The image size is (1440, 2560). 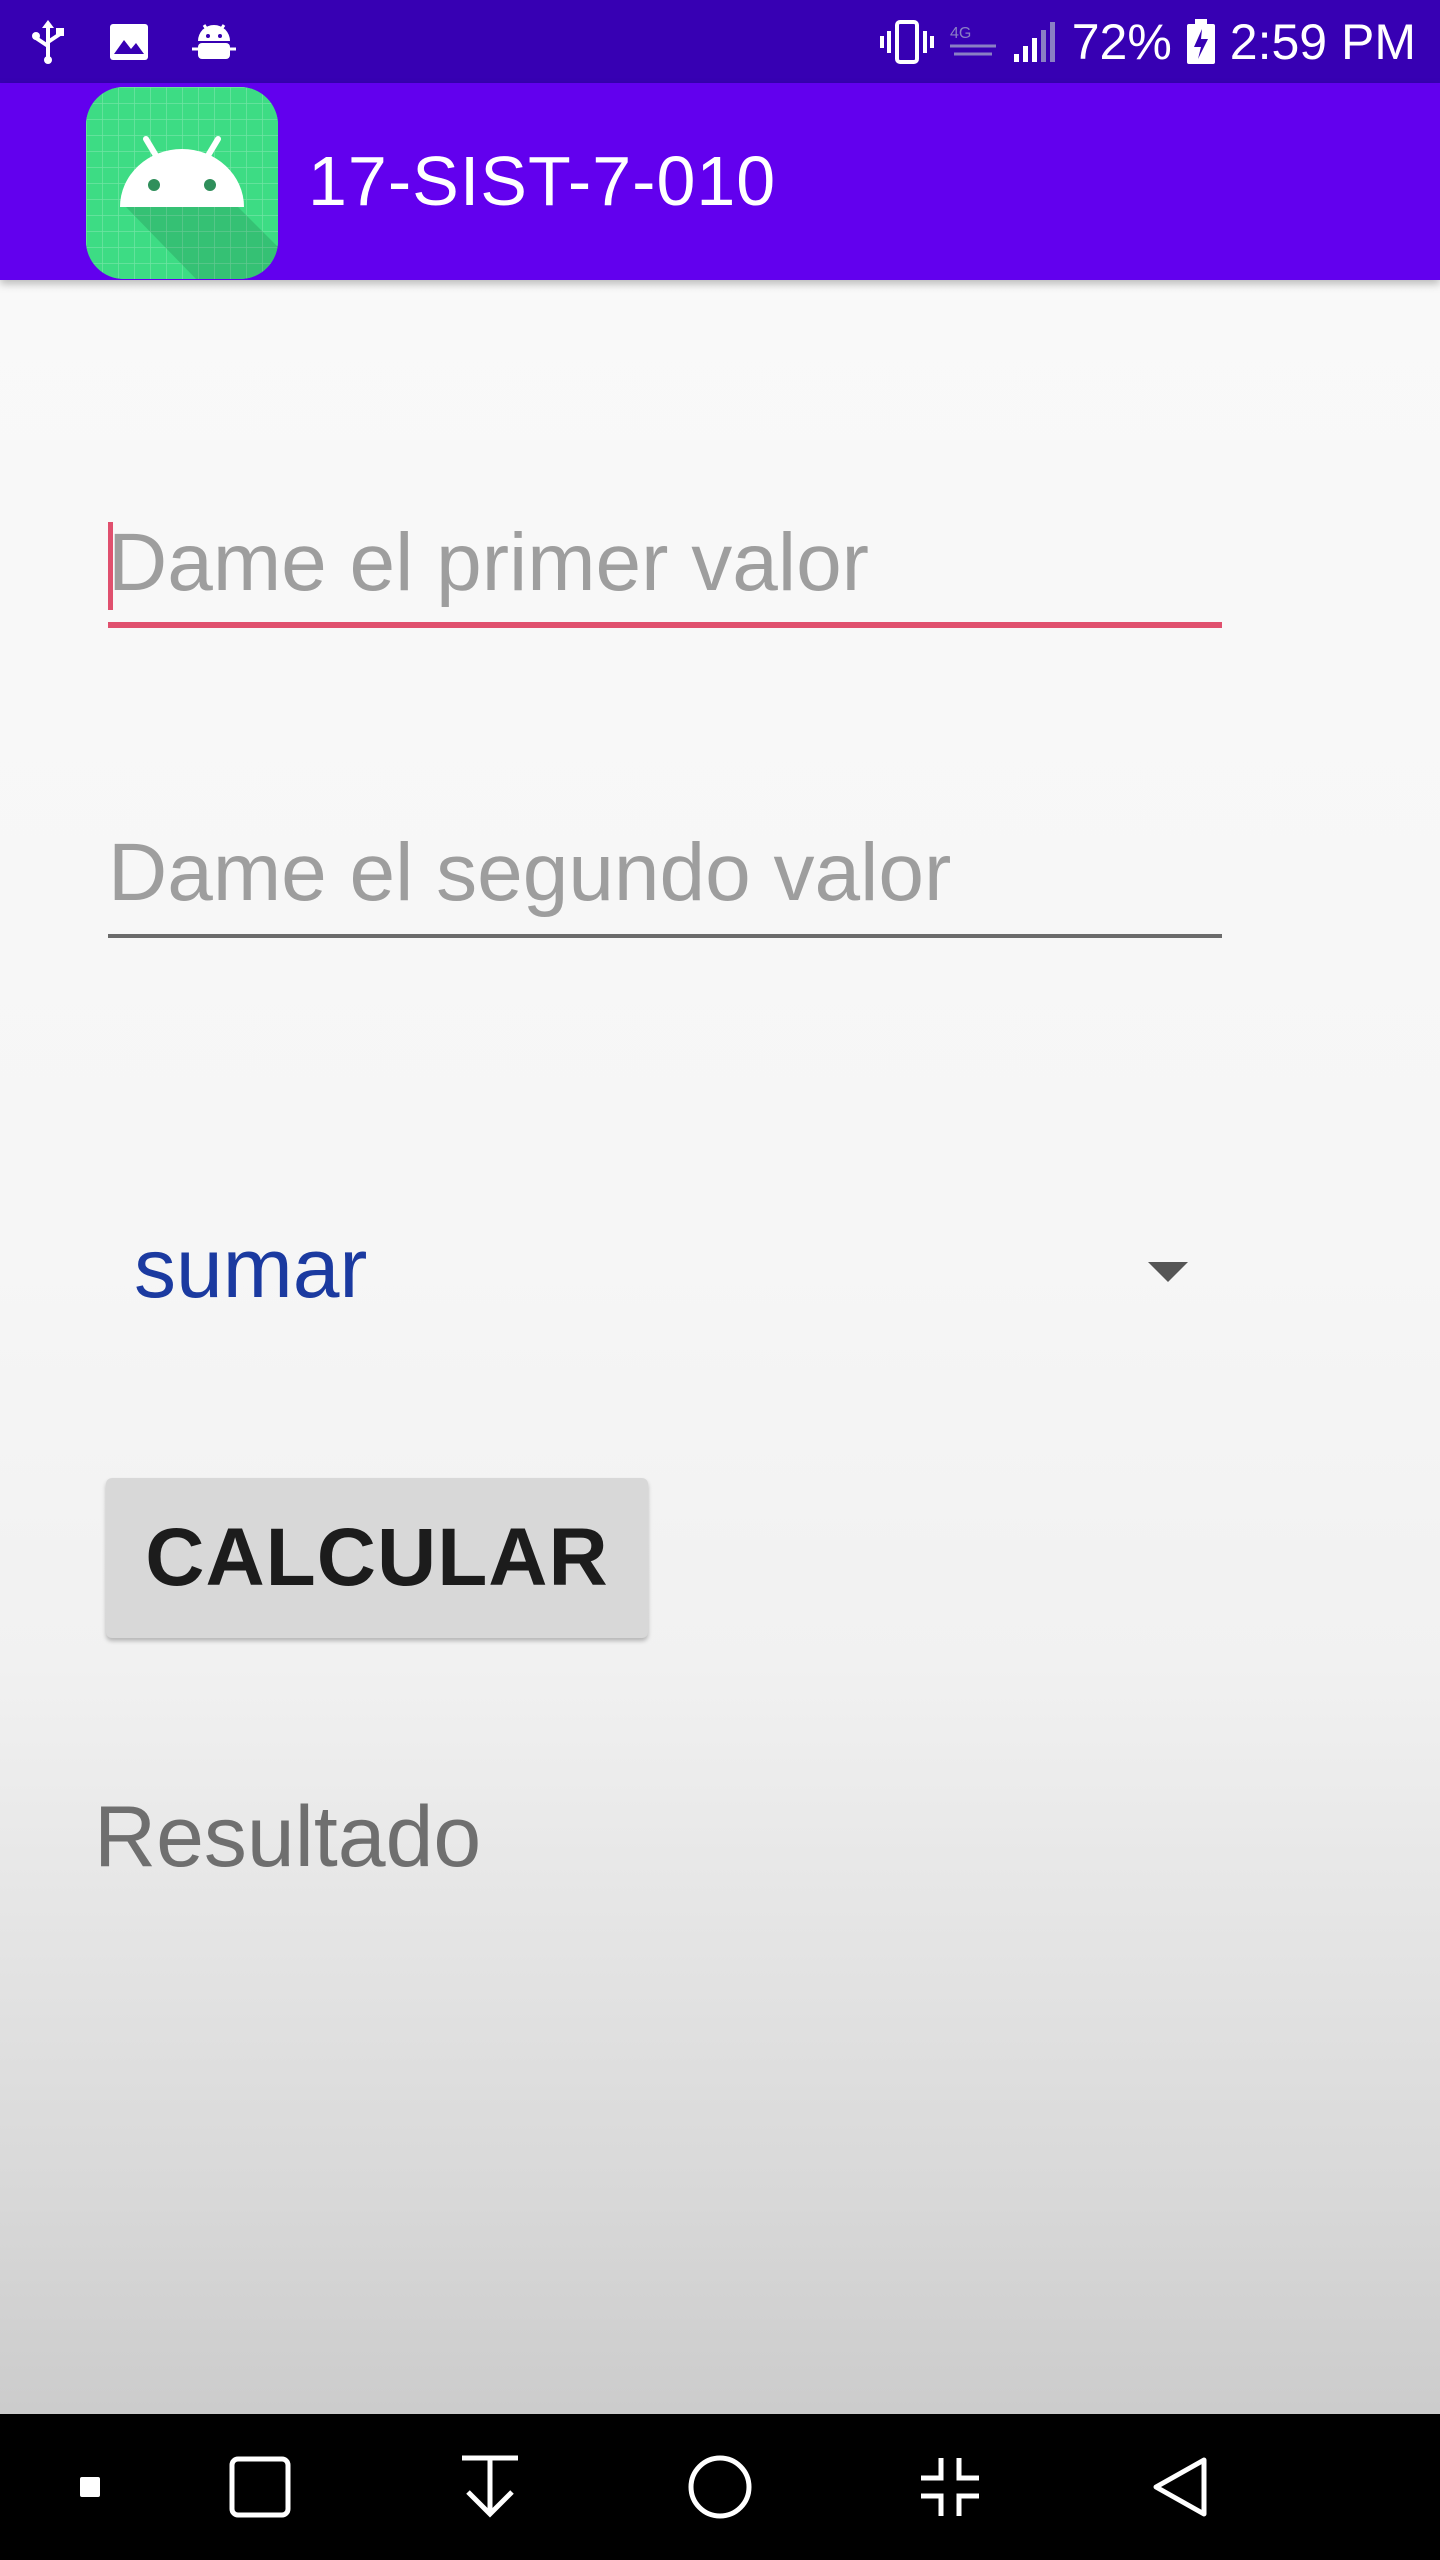 What do you see at coordinates (665, 563) in the screenshot?
I see `first-value-input` at bounding box center [665, 563].